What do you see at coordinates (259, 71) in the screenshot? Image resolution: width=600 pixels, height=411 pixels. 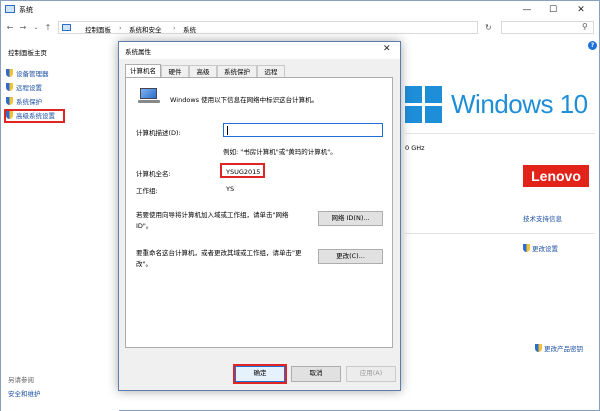 I see `dialog-tabs: 计算机名 硬件 高级 系统保护 远程` at bounding box center [259, 71].